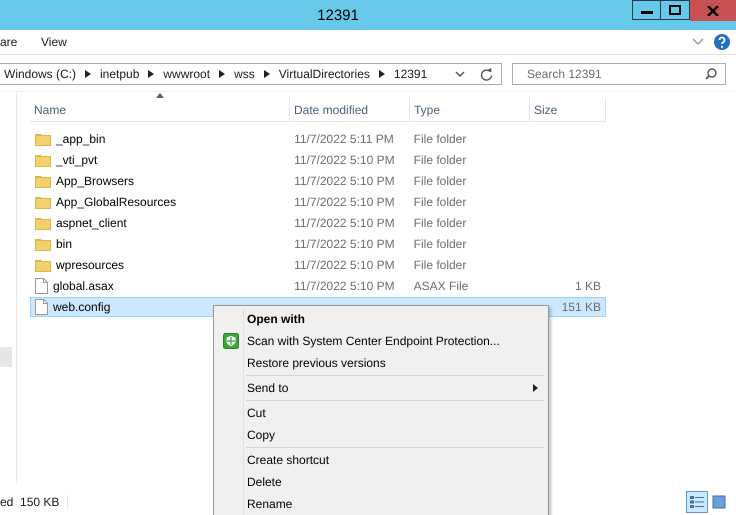 This screenshot has width=736, height=515. What do you see at coordinates (344, 139) in the screenshot?
I see `date-modified: 11/7/2022 5:11 PM` at bounding box center [344, 139].